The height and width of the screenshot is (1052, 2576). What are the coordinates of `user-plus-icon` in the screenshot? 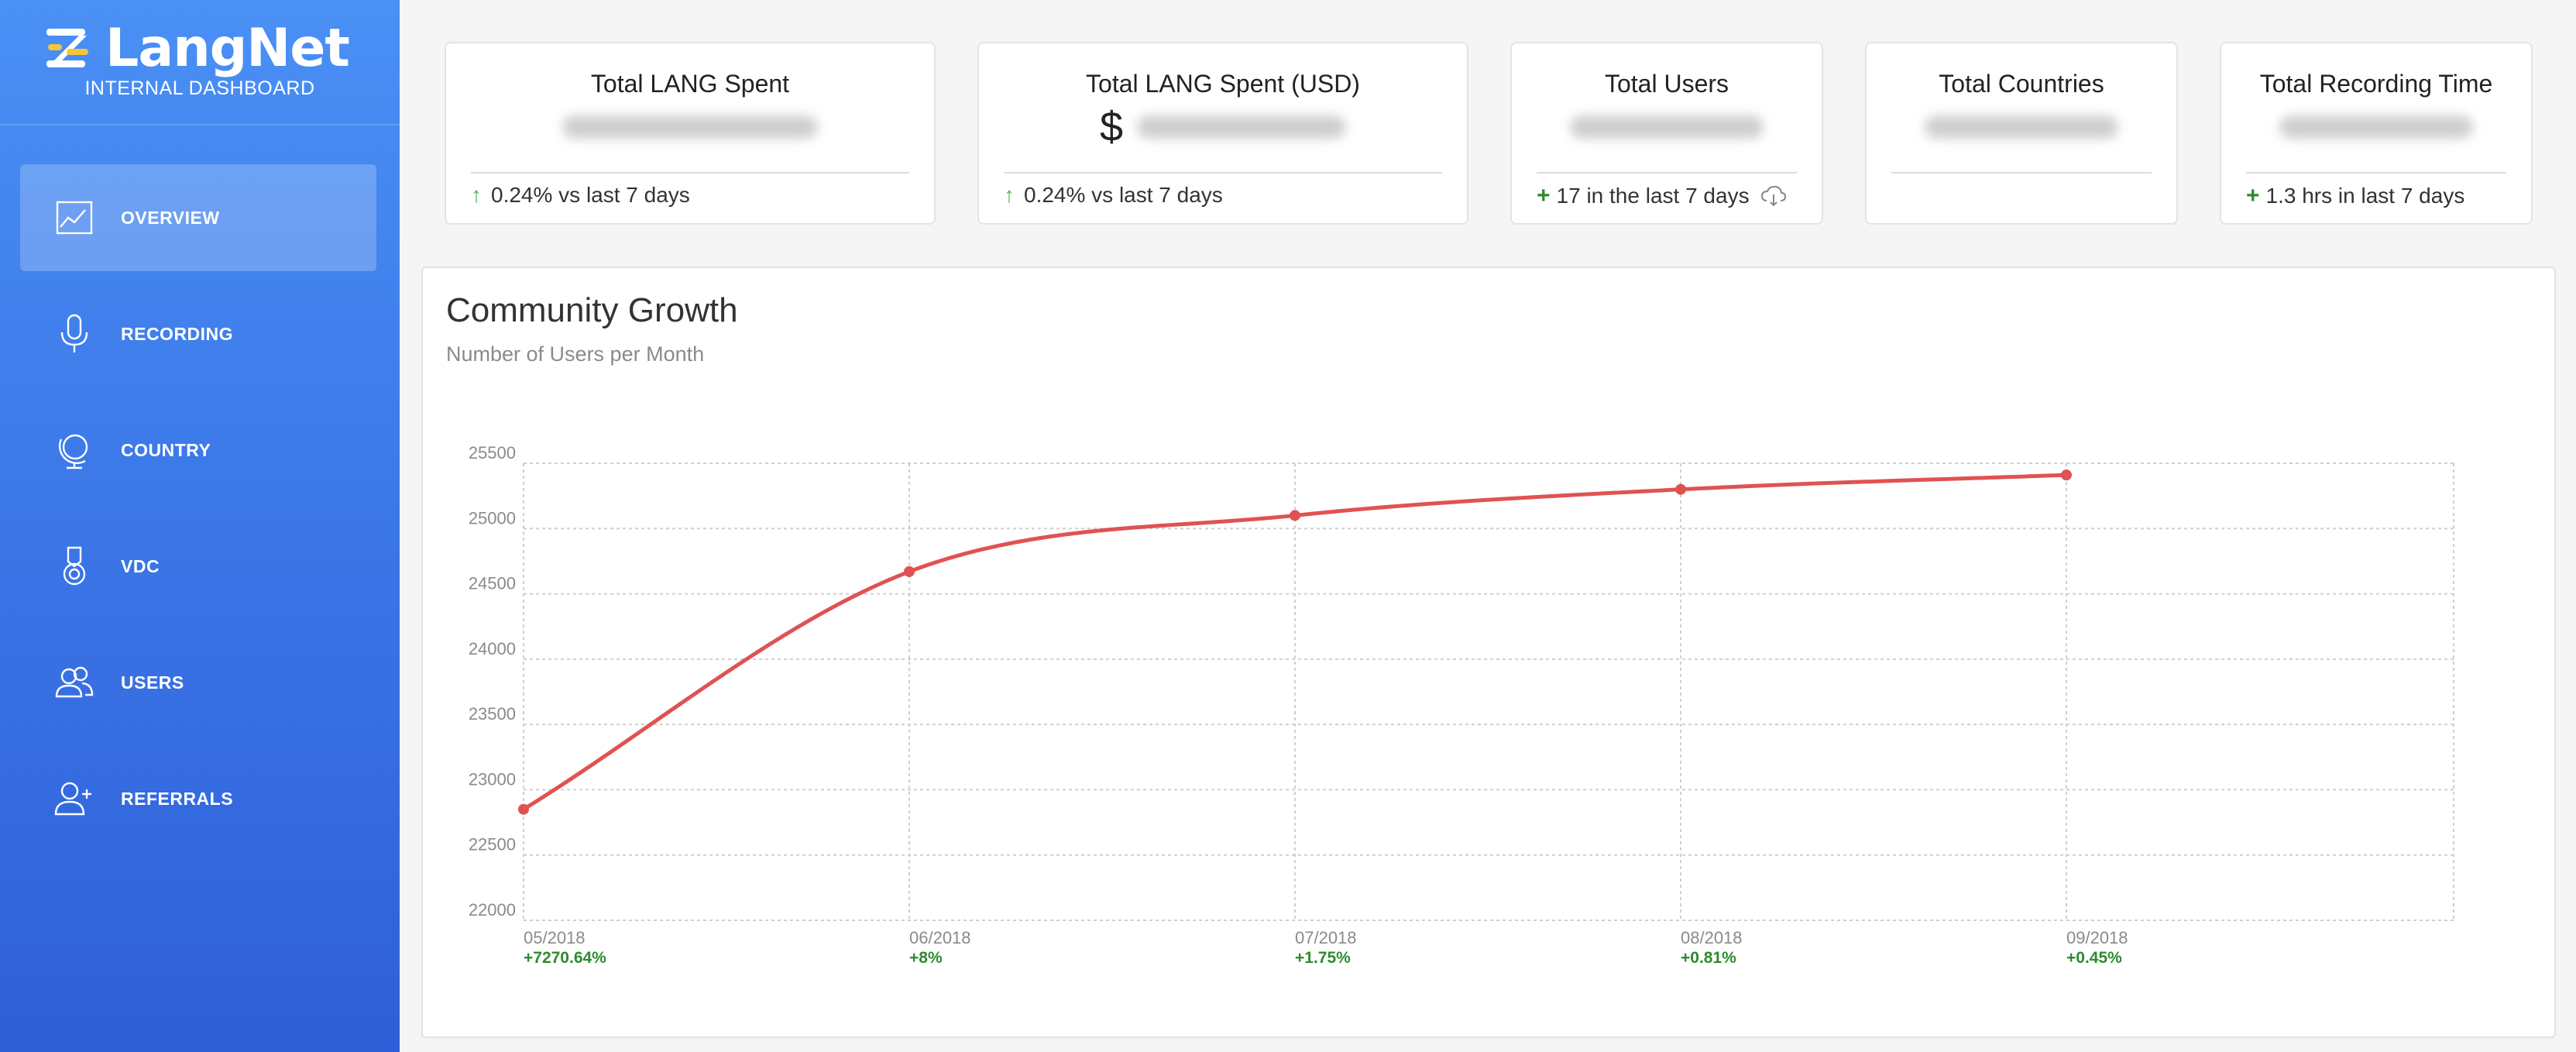 It's located at (74, 799).